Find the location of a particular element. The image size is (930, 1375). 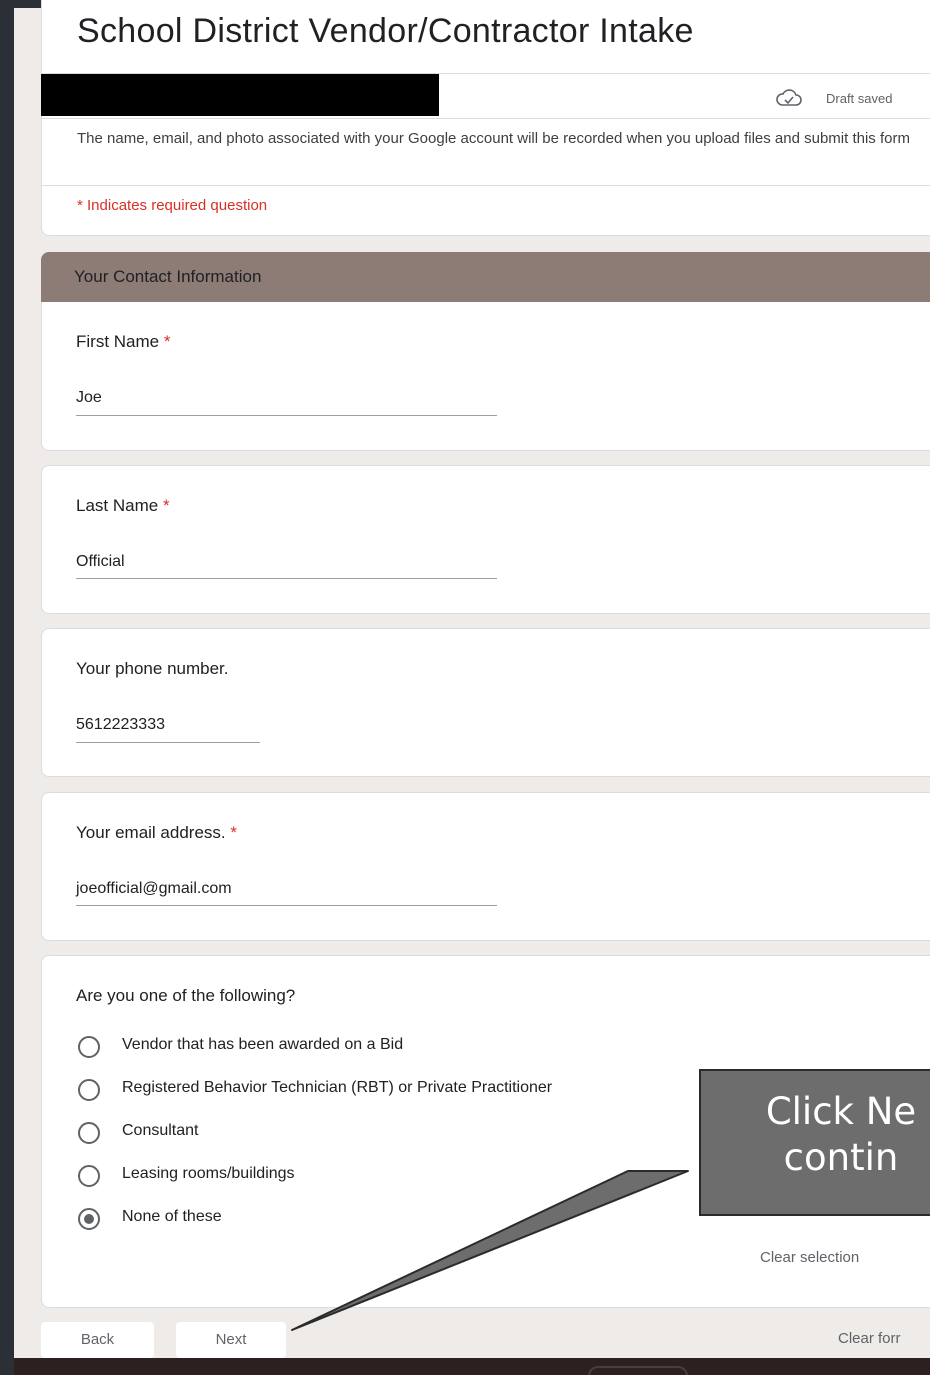

phone-input: 5612223333 is located at coordinates (120, 725).